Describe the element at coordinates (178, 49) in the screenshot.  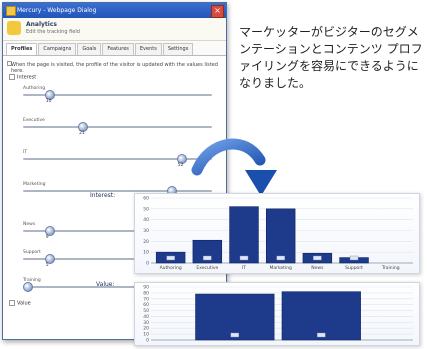
I see `tab-settings: Settings` at that location.